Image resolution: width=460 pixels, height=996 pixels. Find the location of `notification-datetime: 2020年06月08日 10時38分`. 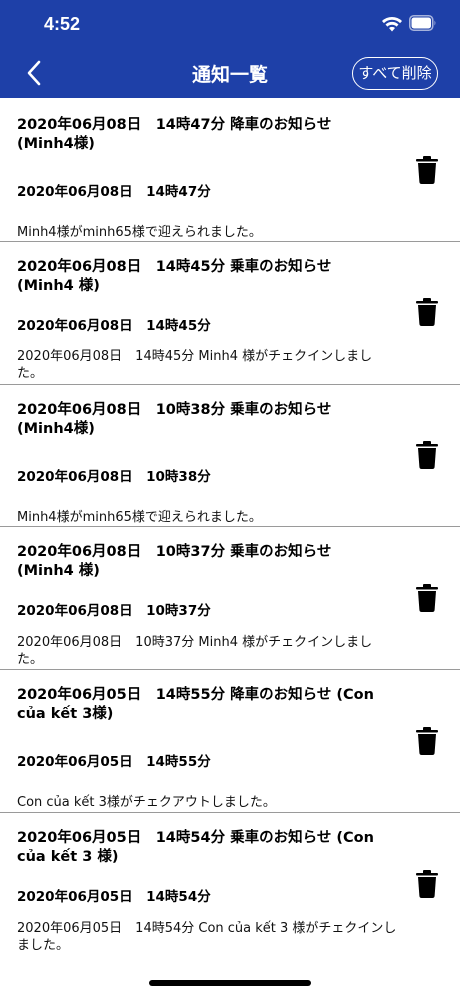

notification-datetime: 2020年06月08日 10時38分 is located at coordinates (114, 477).